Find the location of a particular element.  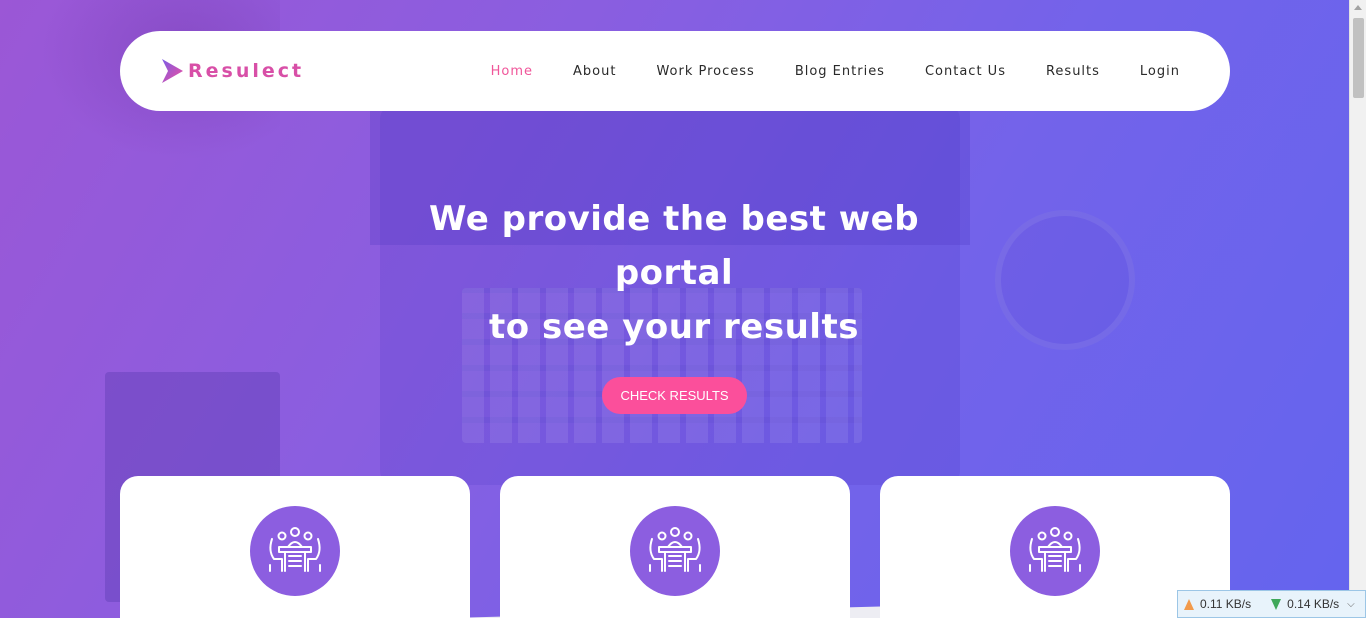

upload-arrow-icon is located at coordinates (1189, 604).